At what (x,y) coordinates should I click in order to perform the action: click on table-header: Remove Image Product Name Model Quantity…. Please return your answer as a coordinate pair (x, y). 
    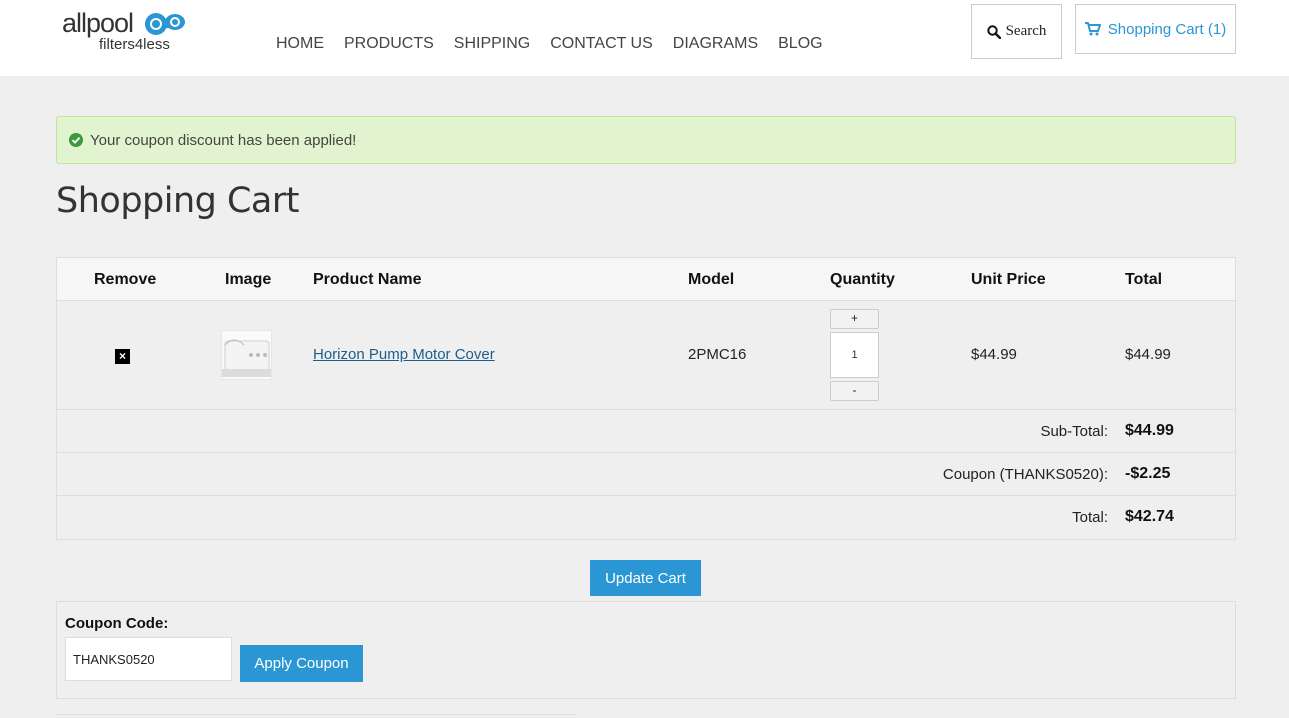
    Looking at the image, I should click on (646, 279).